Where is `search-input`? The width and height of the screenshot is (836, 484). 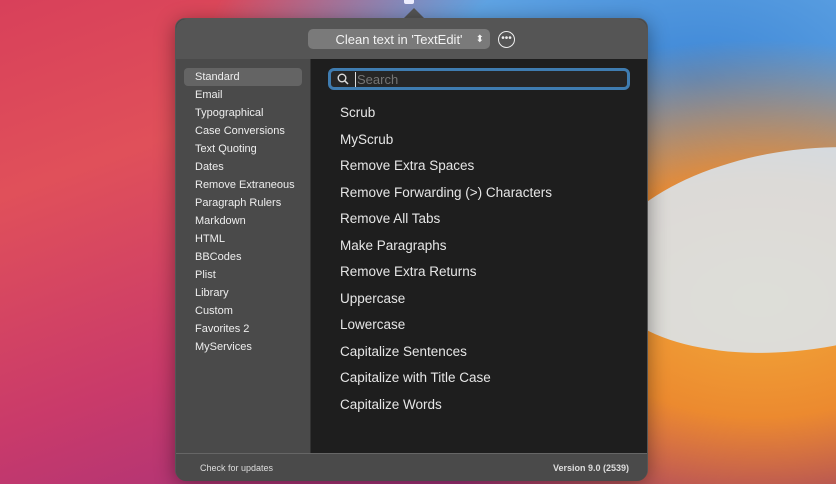
search-input is located at coordinates (485, 79).